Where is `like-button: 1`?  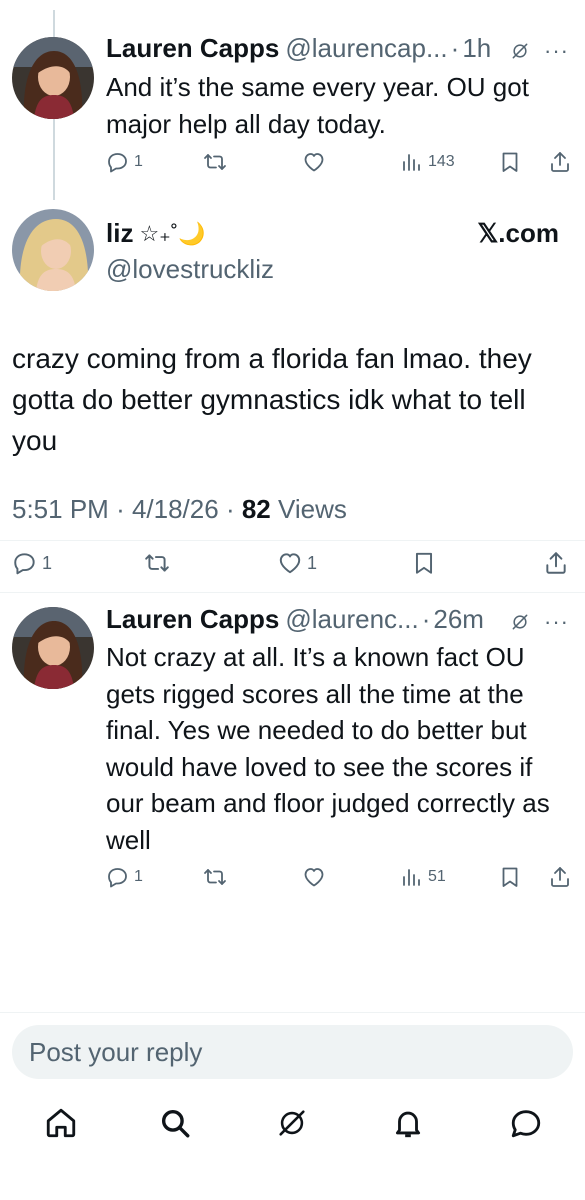
like-button: 1 is located at coordinates (297, 563).